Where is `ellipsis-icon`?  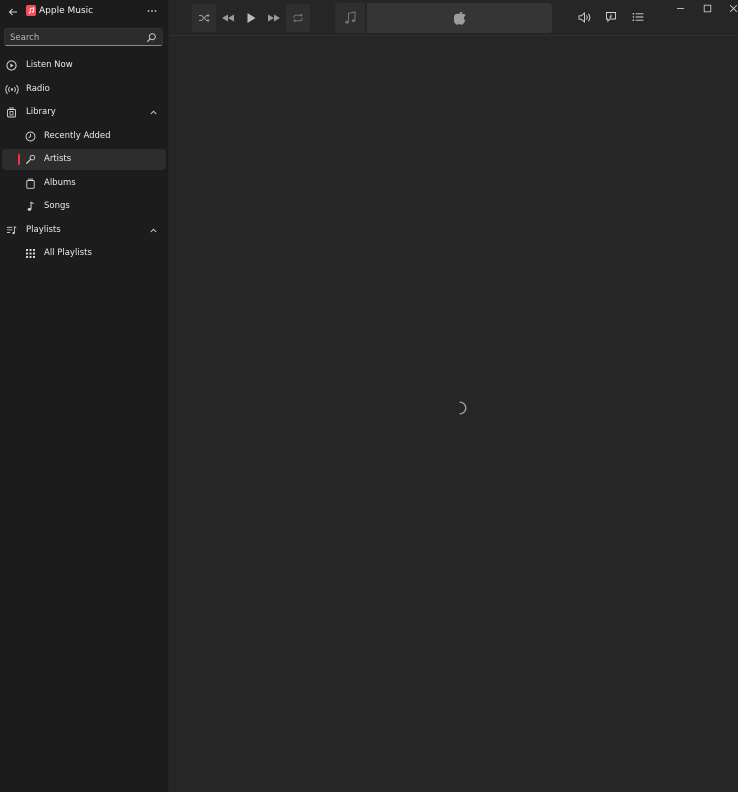 ellipsis-icon is located at coordinates (152, 11).